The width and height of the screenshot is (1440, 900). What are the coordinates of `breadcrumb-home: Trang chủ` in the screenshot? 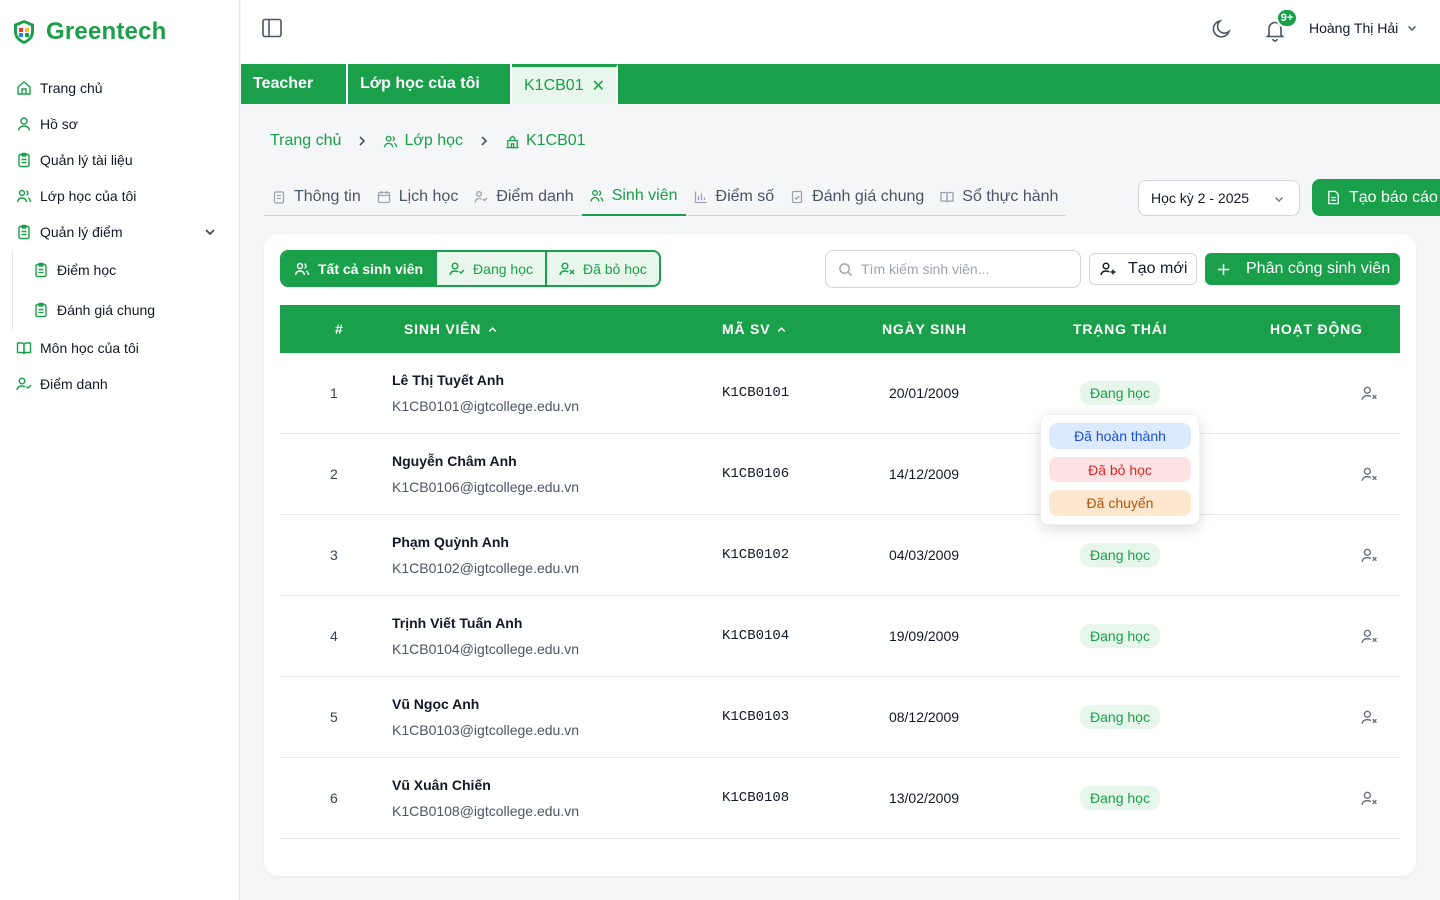 It's located at (305, 141).